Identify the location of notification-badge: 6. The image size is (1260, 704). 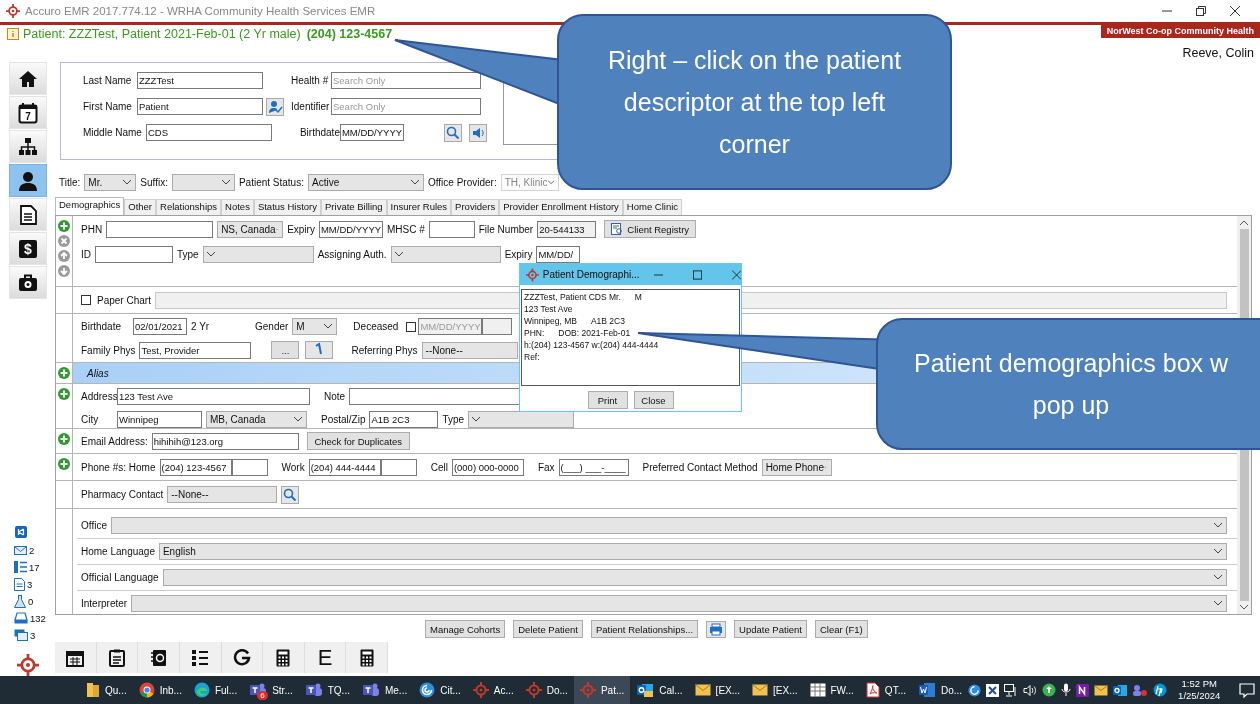
(262, 695).